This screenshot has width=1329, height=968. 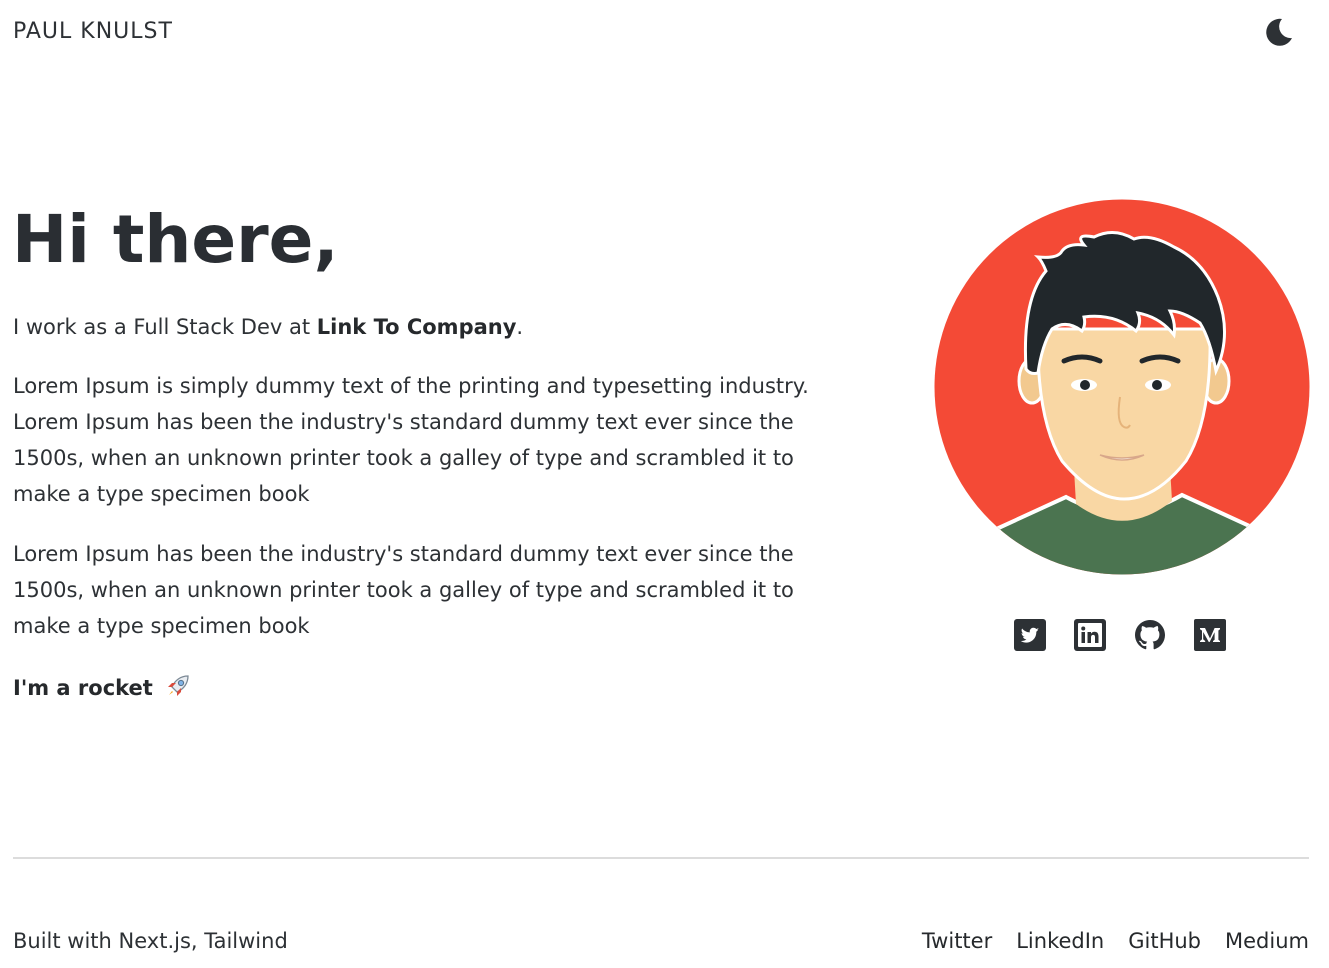 I want to click on avatar, so click(x=1122, y=387).